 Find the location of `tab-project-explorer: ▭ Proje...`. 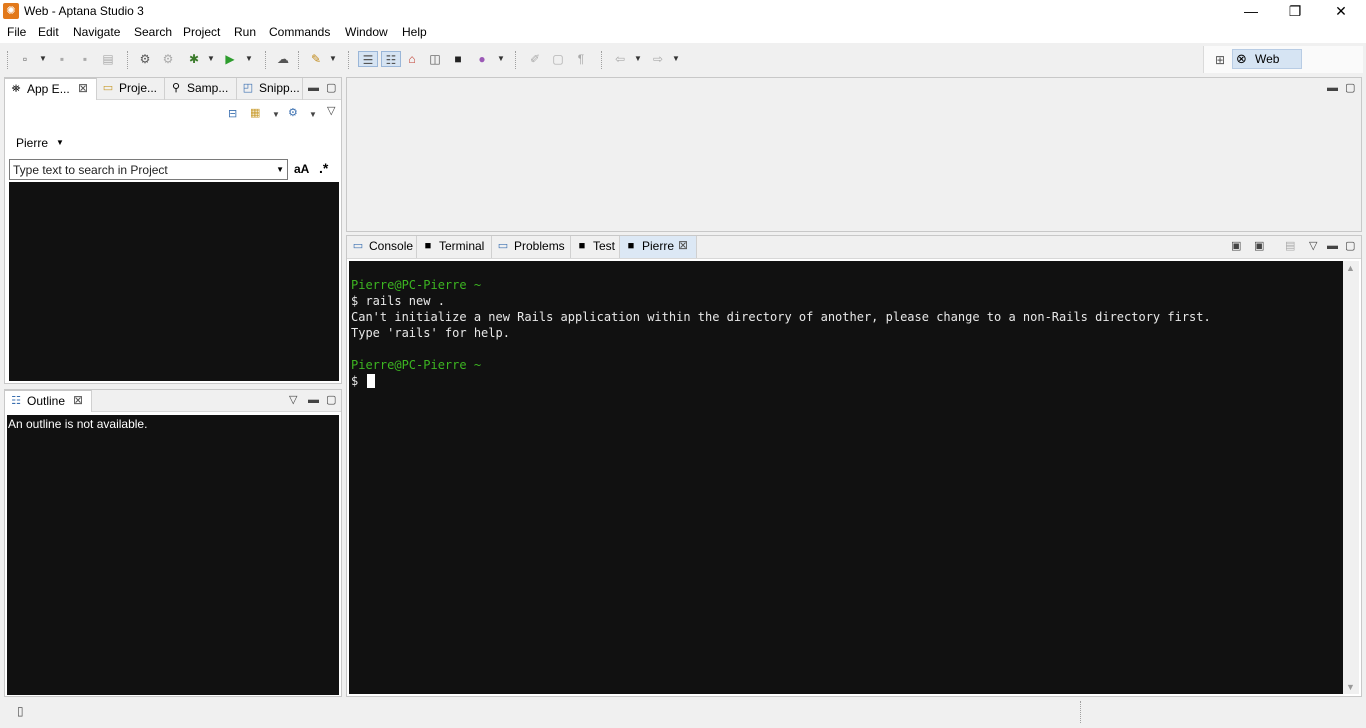

tab-project-explorer: ▭ Proje... is located at coordinates (131, 89).